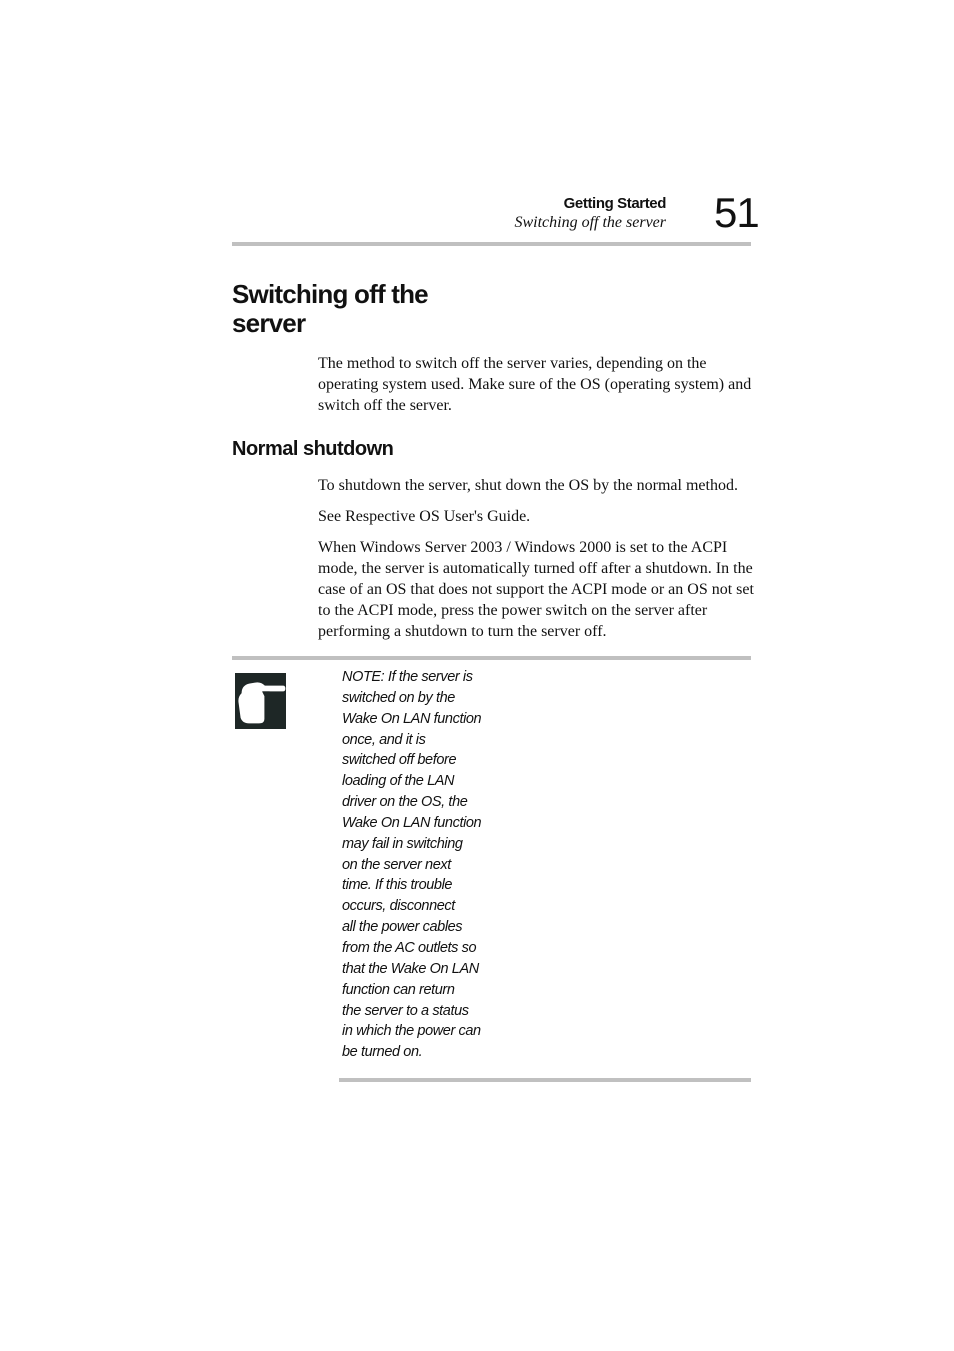 The height and width of the screenshot is (1351, 954). What do you see at coordinates (491, 244) in the screenshot?
I see `header-divider` at bounding box center [491, 244].